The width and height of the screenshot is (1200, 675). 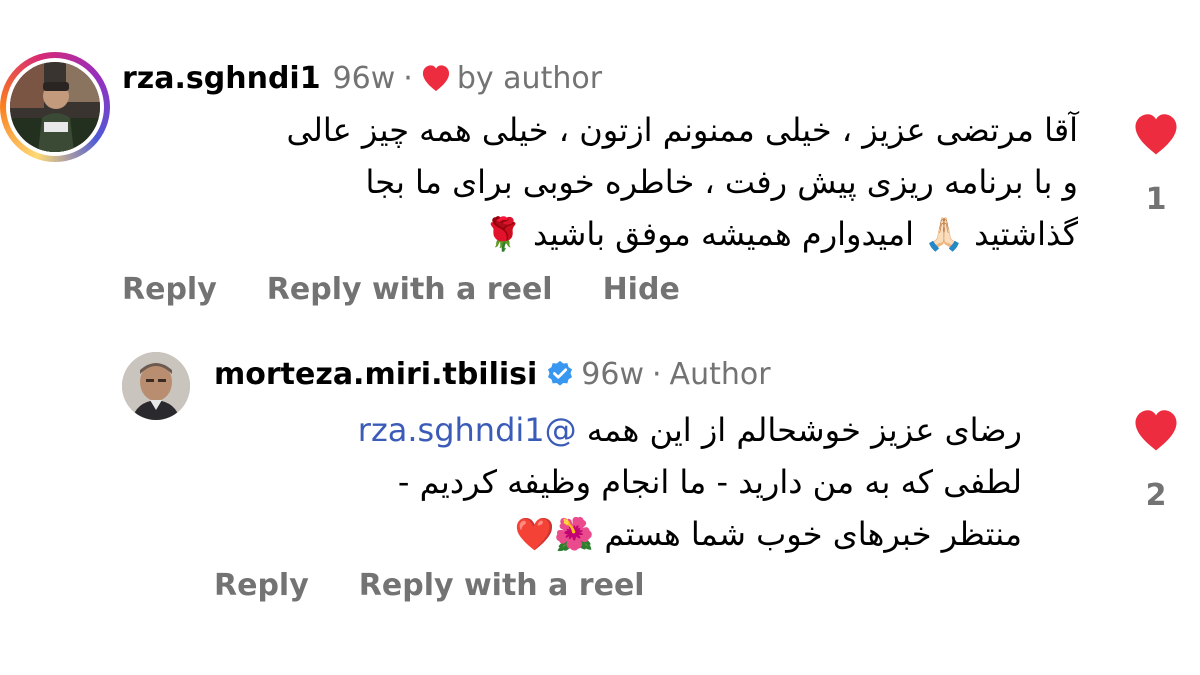 What do you see at coordinates (1156, 495) in the screenshot?
I see `like-count: 2` at bounding box center [1156, 495].